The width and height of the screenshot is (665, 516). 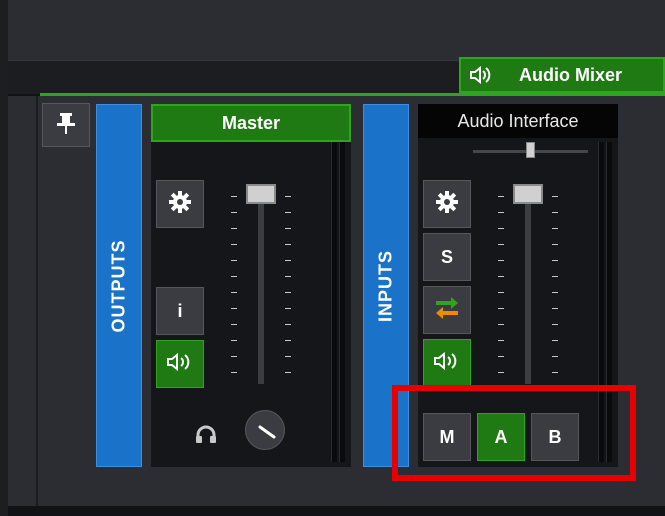 I want to click on input-settings-button, so click(x=447, y=204).